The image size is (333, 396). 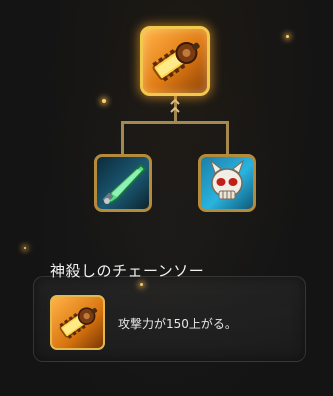 What do you see at coordinates (227, 179) in the screenshot?
I see `demon-skull-icon` at bounding box center [227, 179].